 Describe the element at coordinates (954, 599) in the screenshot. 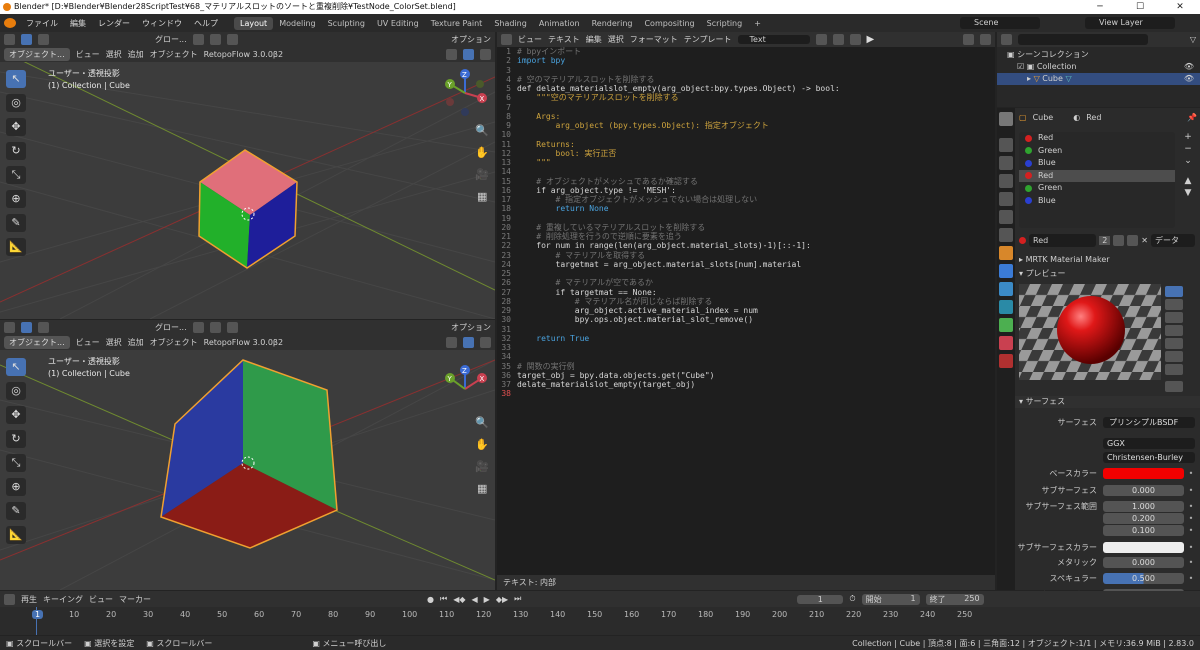

I see `end-frame-field: 終了 250` at that location.